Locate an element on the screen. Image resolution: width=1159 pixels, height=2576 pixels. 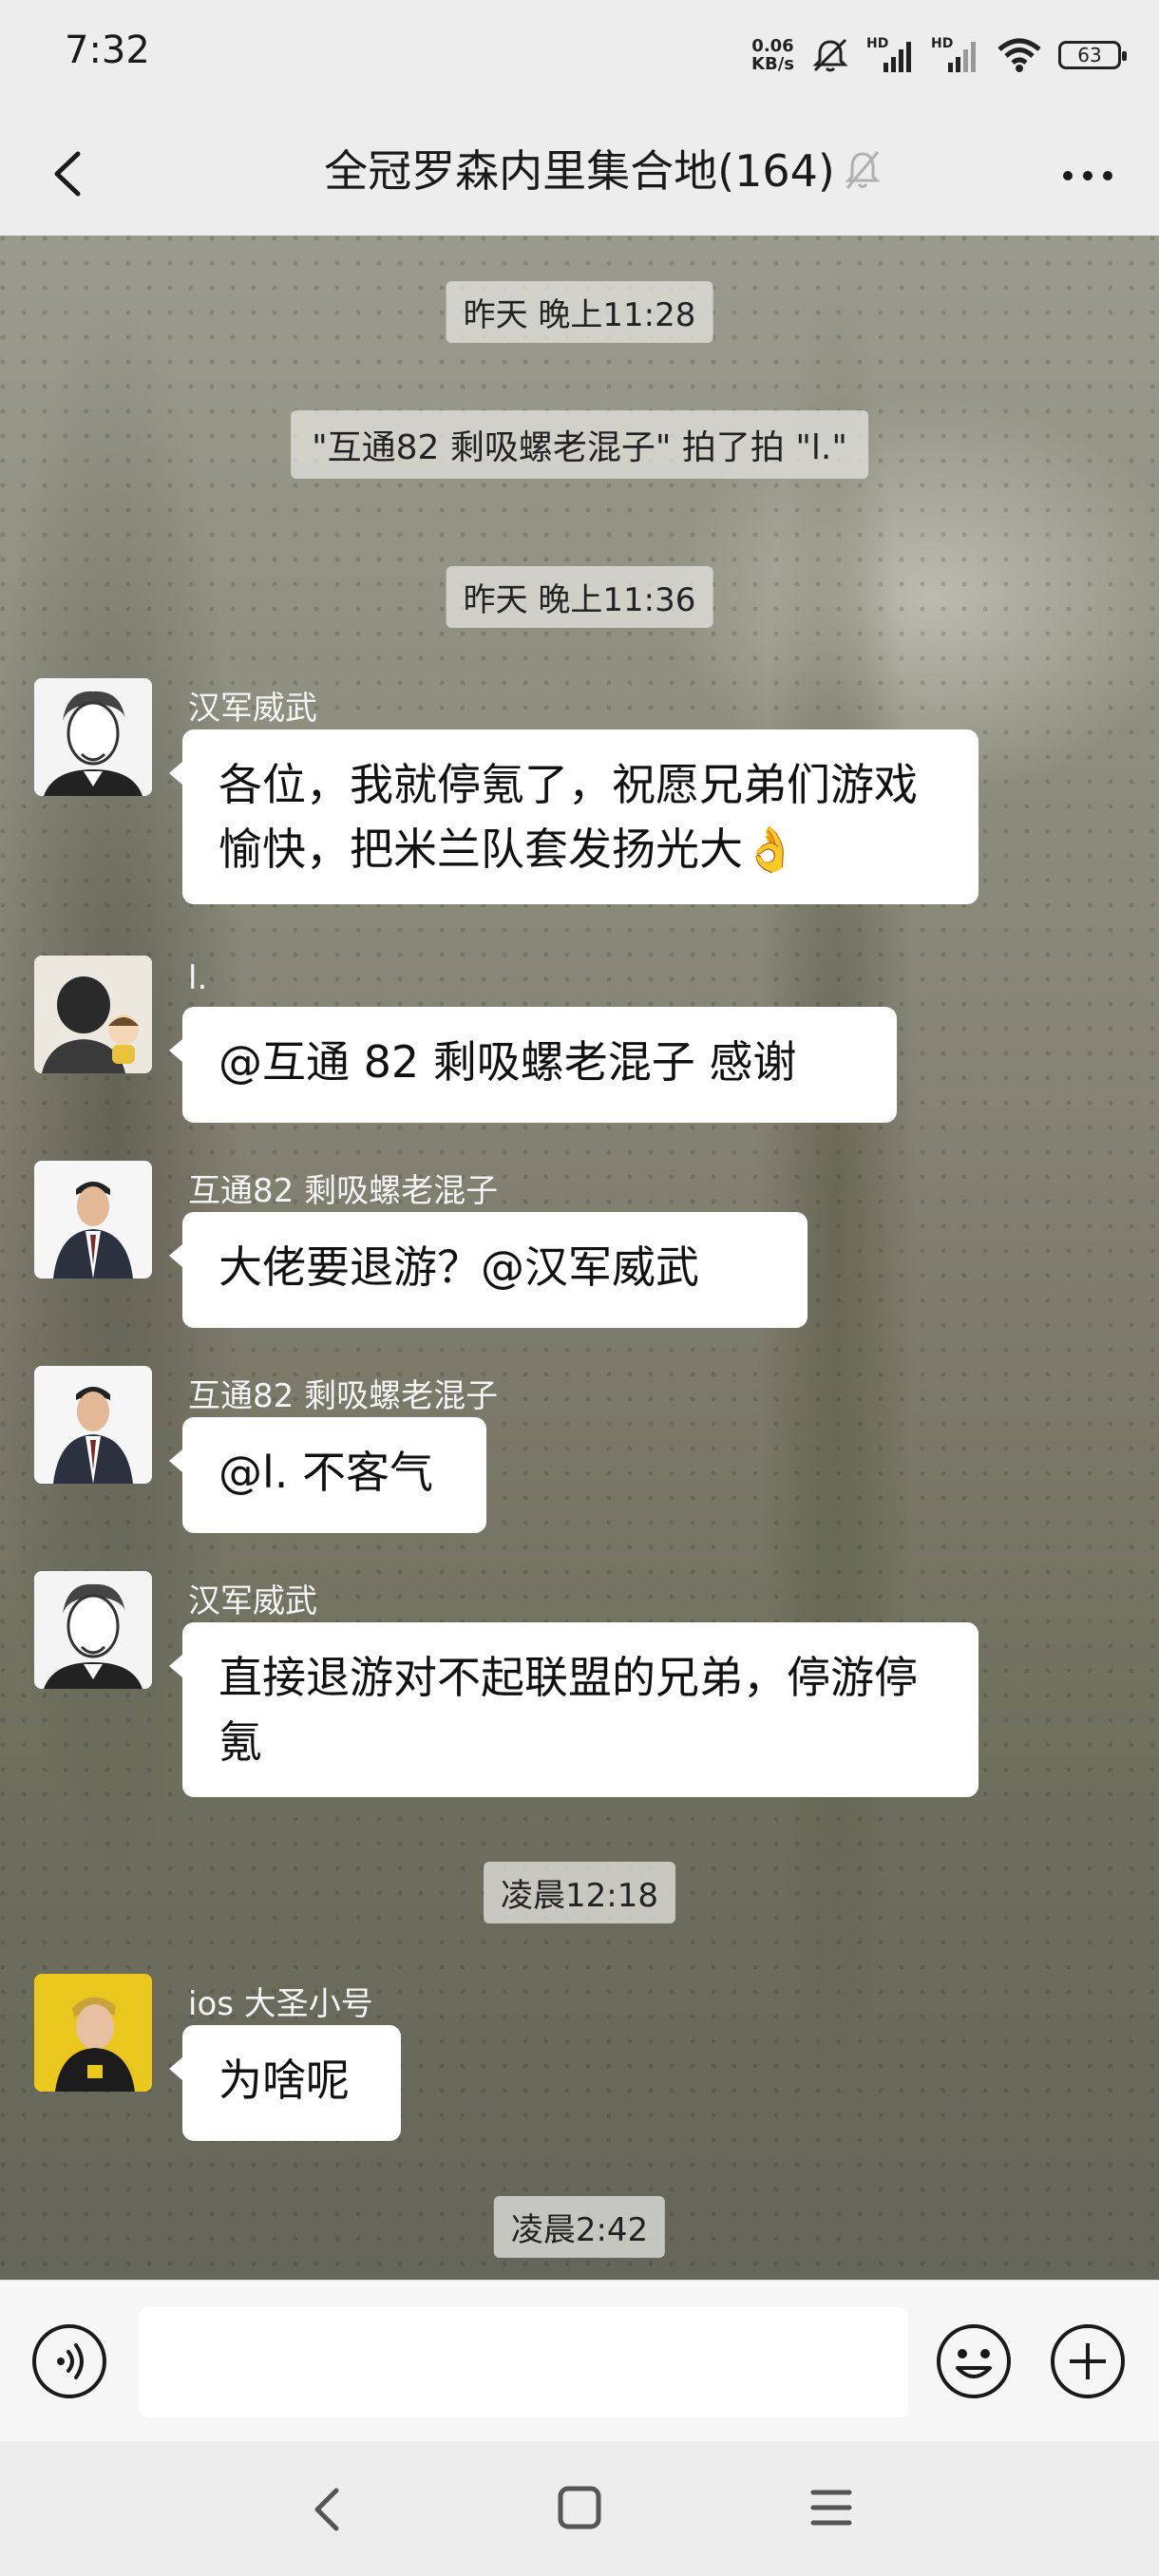
status-icons: 0.06 KB/s HD HD 63 is located at coordinates (939, 55).